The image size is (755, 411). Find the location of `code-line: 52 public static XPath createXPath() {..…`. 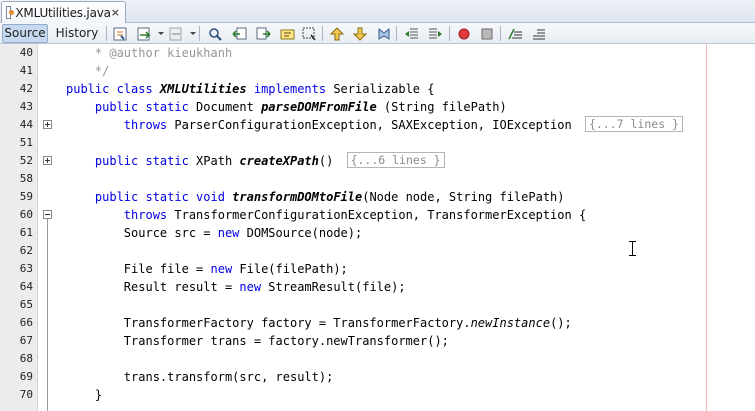

code-line: 52 public static XPath createXPath() {..… is located at coordinates (377, 161).